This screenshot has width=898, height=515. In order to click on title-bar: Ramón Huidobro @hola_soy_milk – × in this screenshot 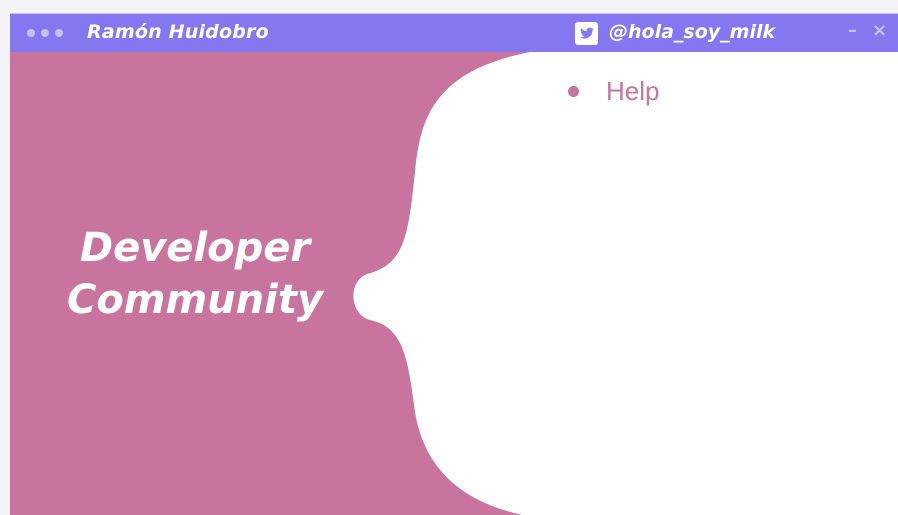, I will do `click(454, 32)`.